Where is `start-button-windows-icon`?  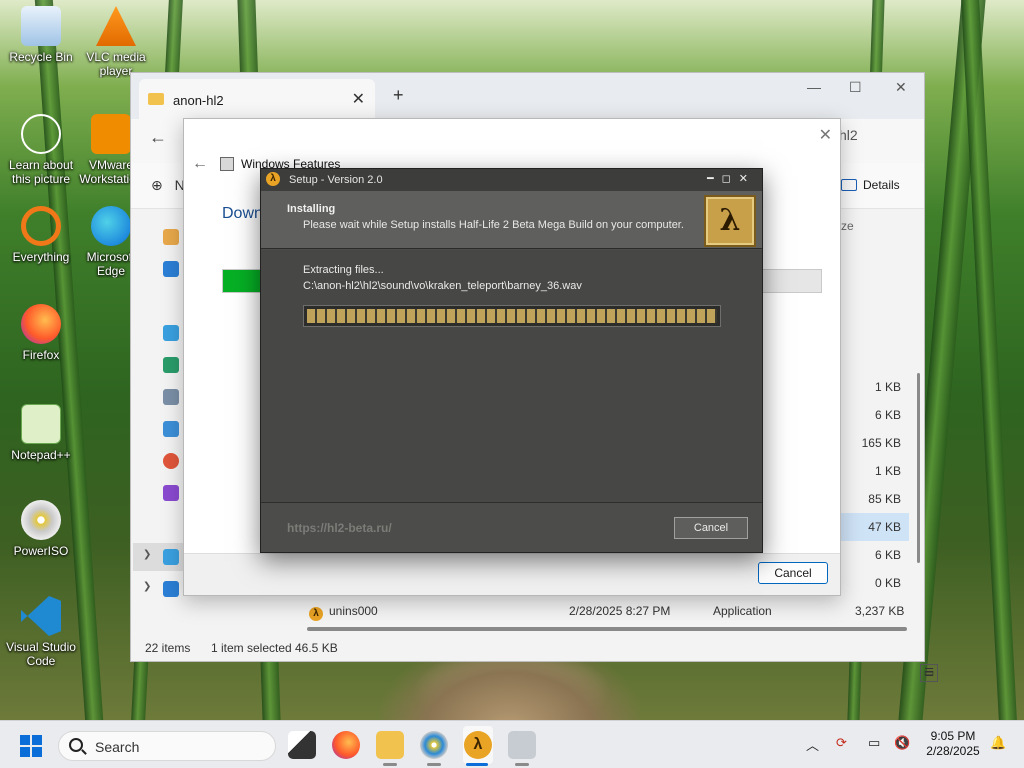 start-button-windows-icon is located at coordinates (31, 746).